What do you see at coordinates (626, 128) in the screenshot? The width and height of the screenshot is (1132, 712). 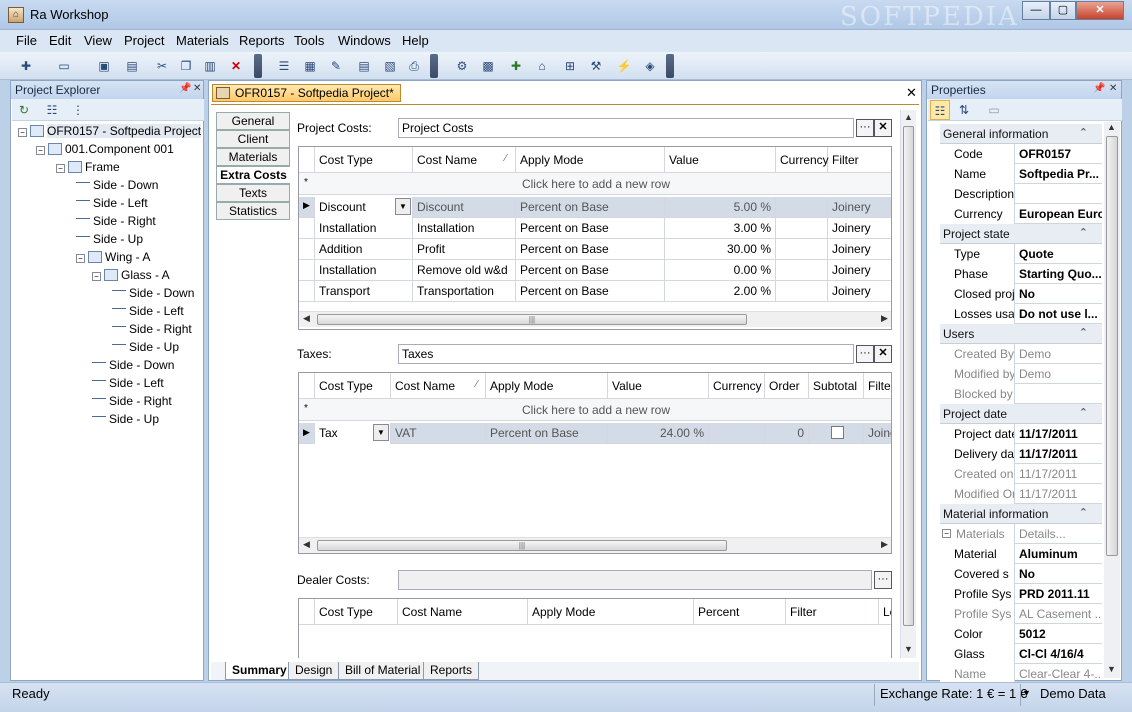 I see `project-costs-field: Project Costs` at bounding box center [626, 128].